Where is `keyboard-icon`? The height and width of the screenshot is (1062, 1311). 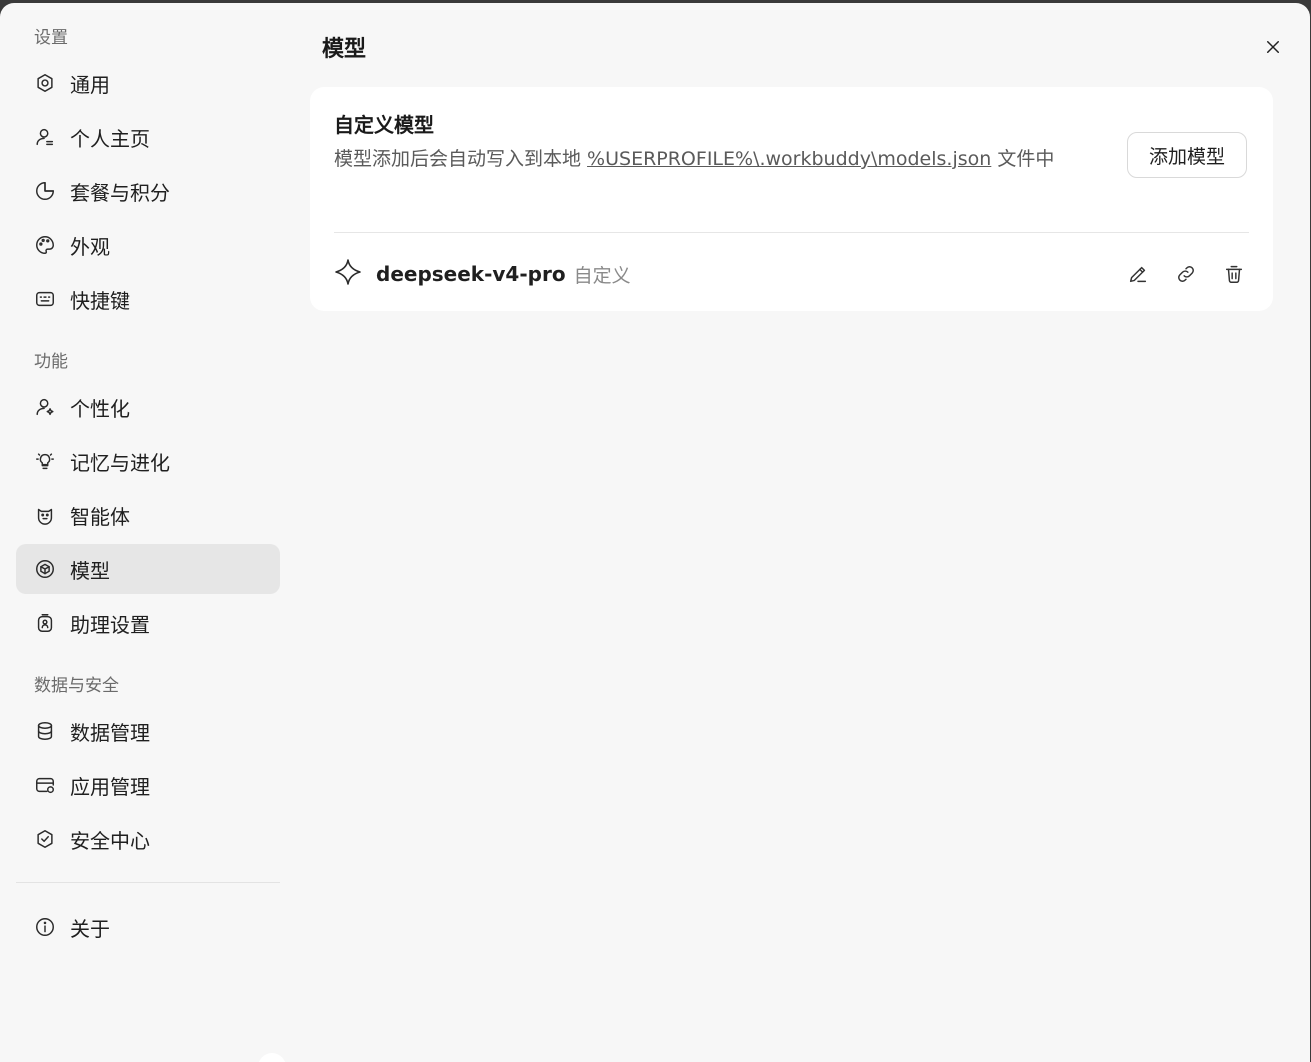 keyboard-icon is located at coordinates (45, 299).